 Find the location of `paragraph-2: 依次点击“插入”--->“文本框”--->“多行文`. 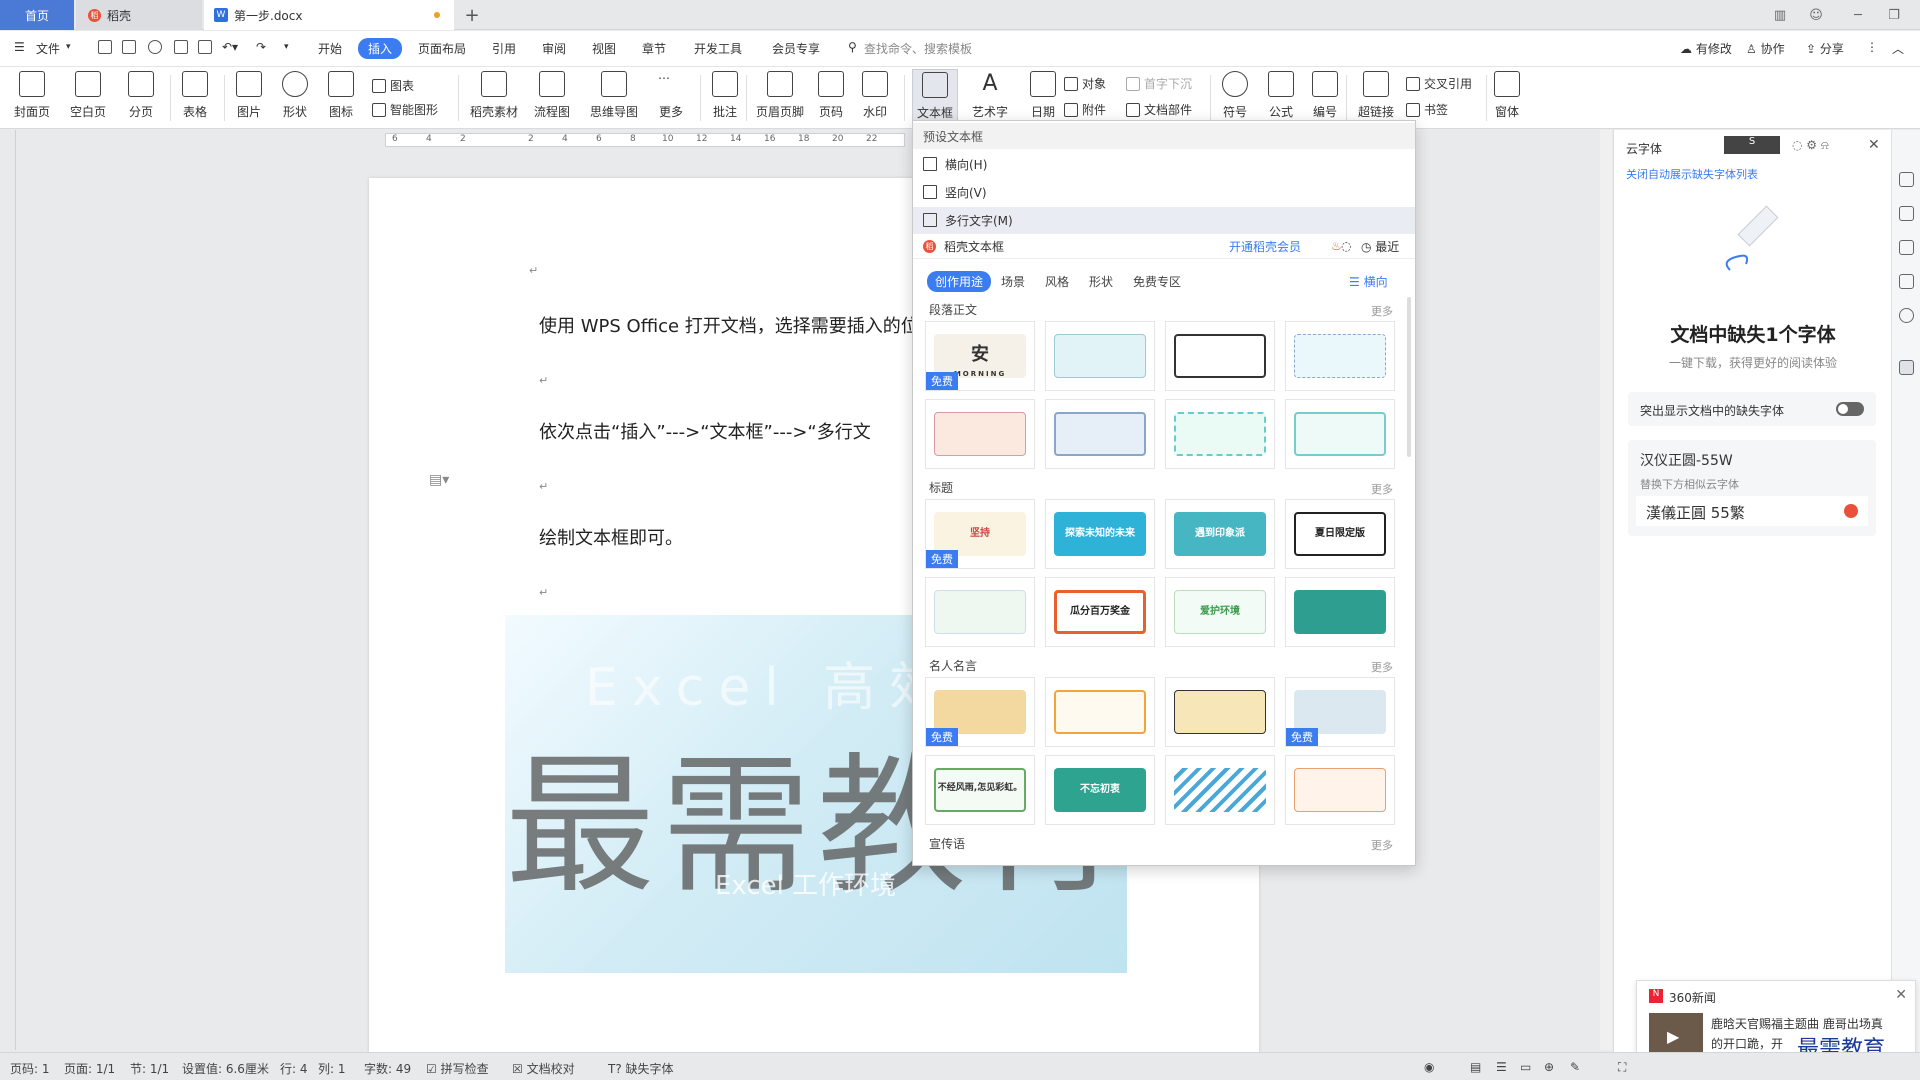

paragraph-2: 依次点击“插入”--->“文本框”--->“多行文 is located at coordinates (705, 431).